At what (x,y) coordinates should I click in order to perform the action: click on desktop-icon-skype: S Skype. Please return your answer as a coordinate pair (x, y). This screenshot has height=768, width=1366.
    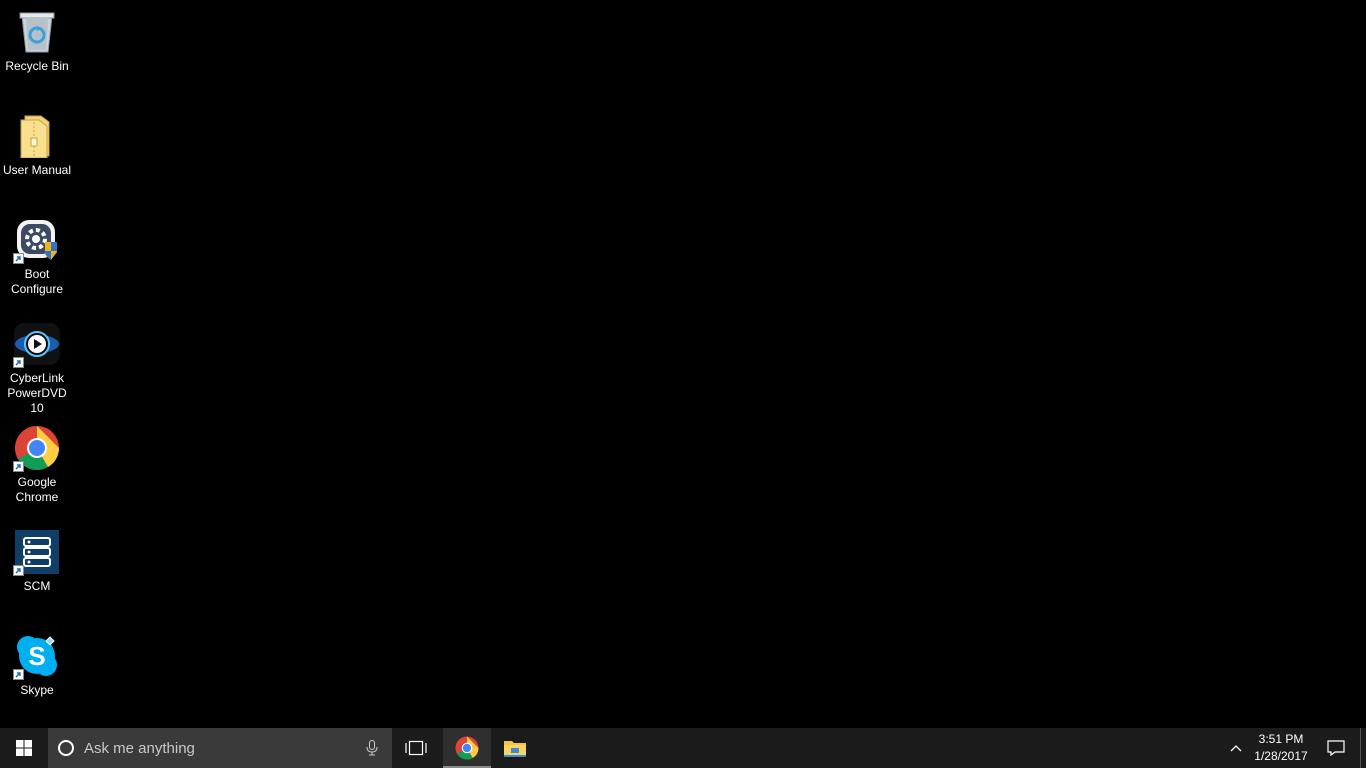
    Looking at the image, I should click on (37, 665).